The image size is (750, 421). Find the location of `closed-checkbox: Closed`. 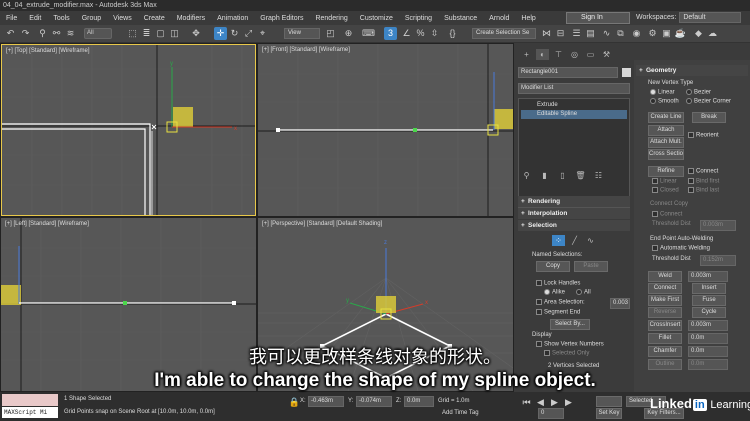

closed-checkbox: Closed is located at coordinates (665, 190).